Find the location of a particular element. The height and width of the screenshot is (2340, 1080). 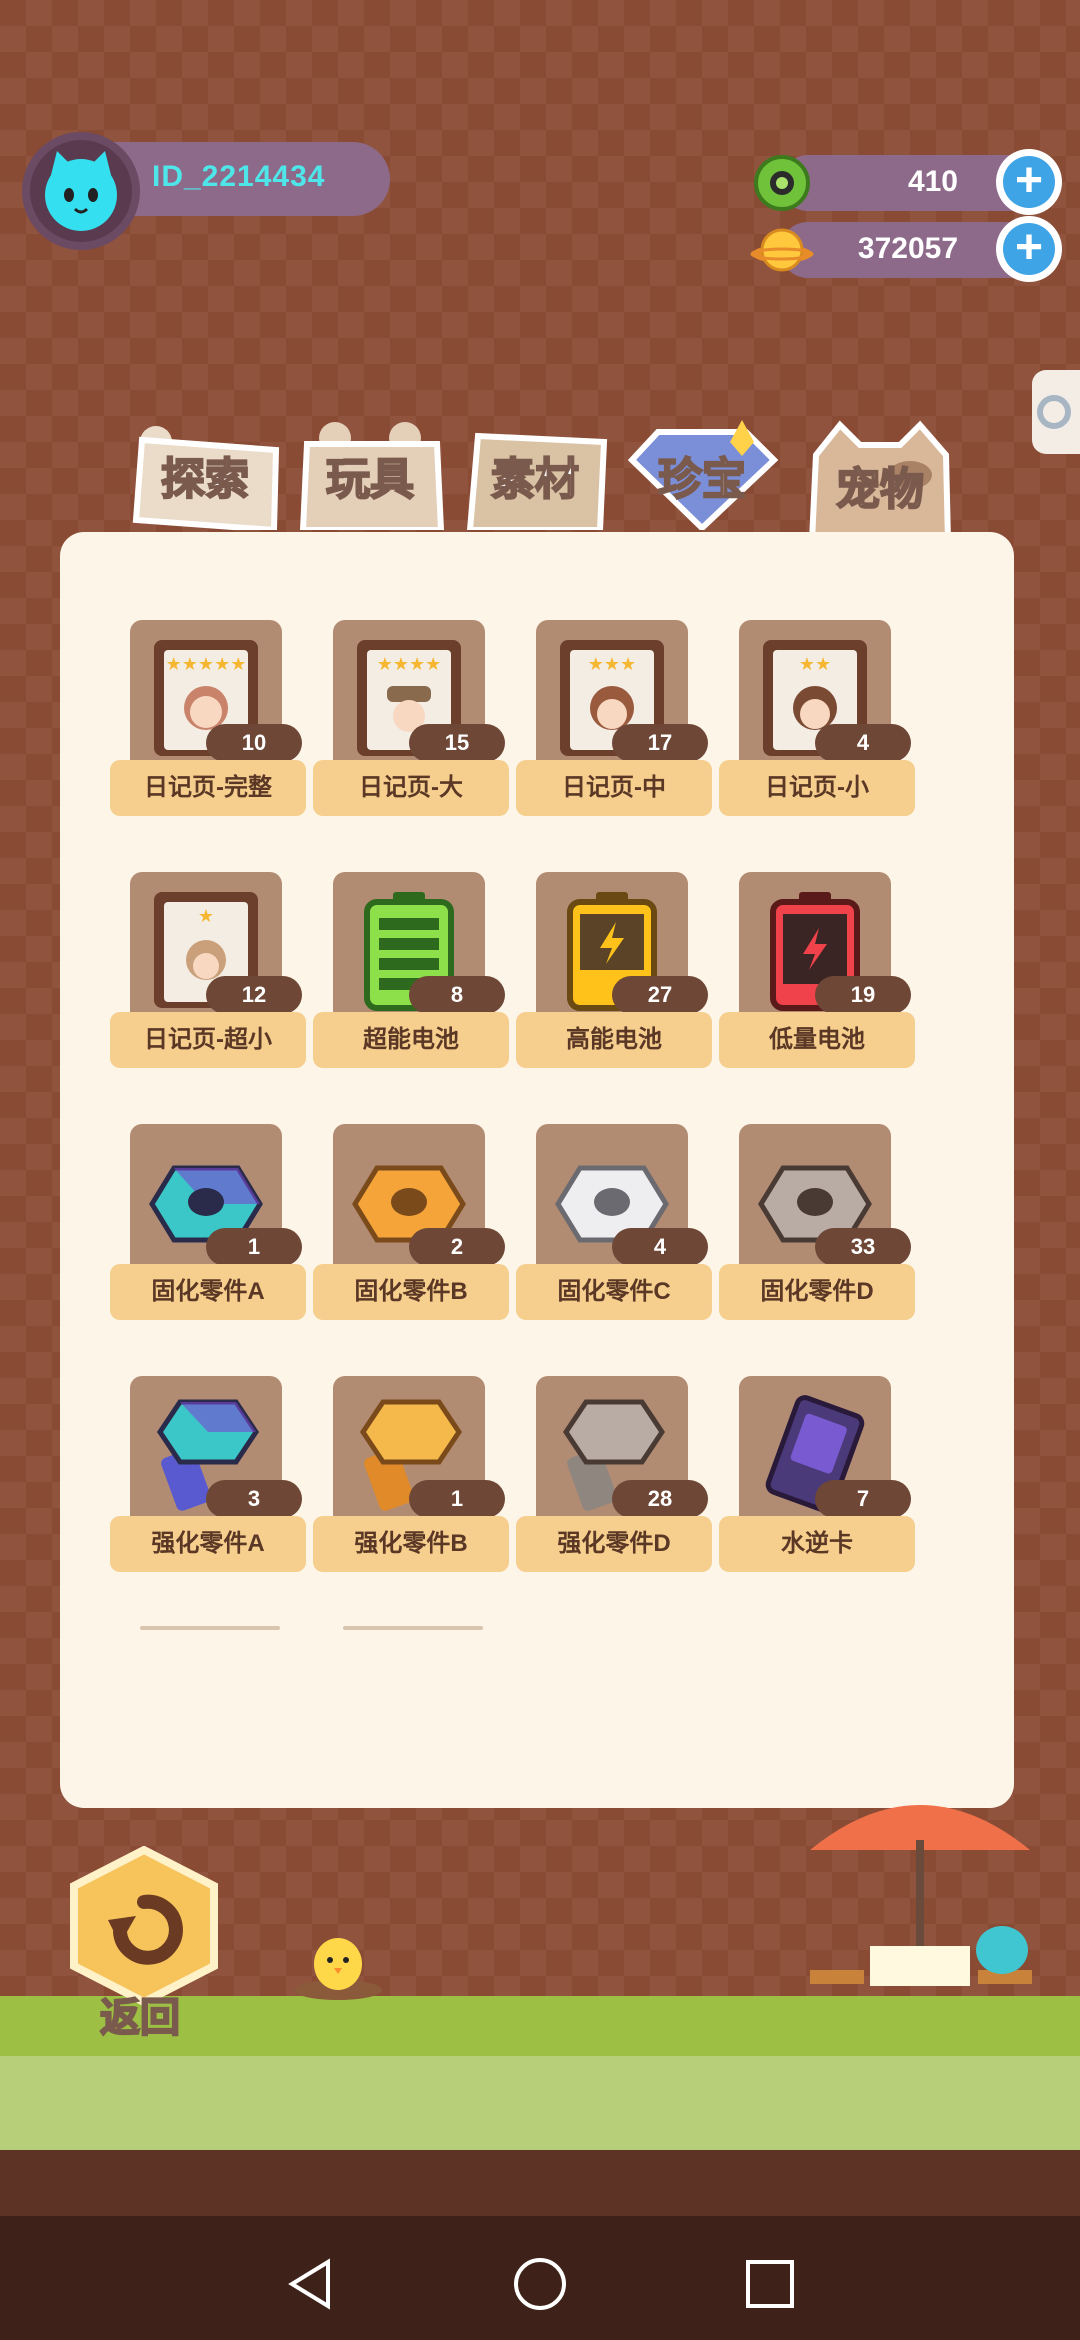

inventory-item: 8 超能电池 is located at coordinates (413, 972).